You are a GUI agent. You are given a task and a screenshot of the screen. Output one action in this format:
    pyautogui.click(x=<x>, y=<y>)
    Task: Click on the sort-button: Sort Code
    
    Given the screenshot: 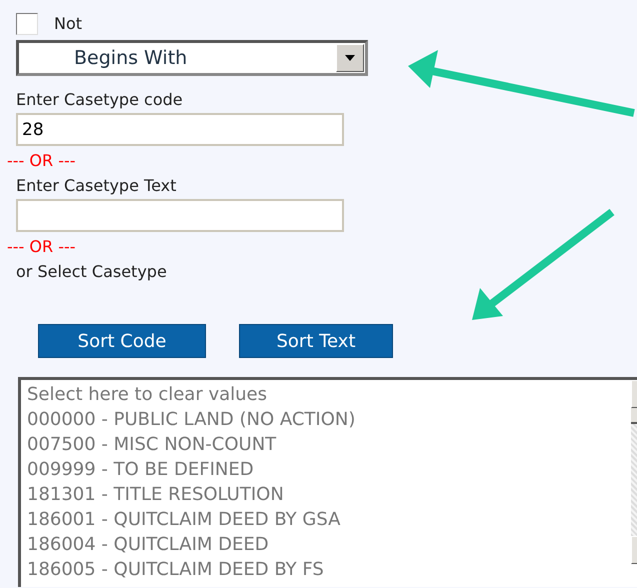 What is the action you would take?
    pyautogui.click(x=122, y=341)
    